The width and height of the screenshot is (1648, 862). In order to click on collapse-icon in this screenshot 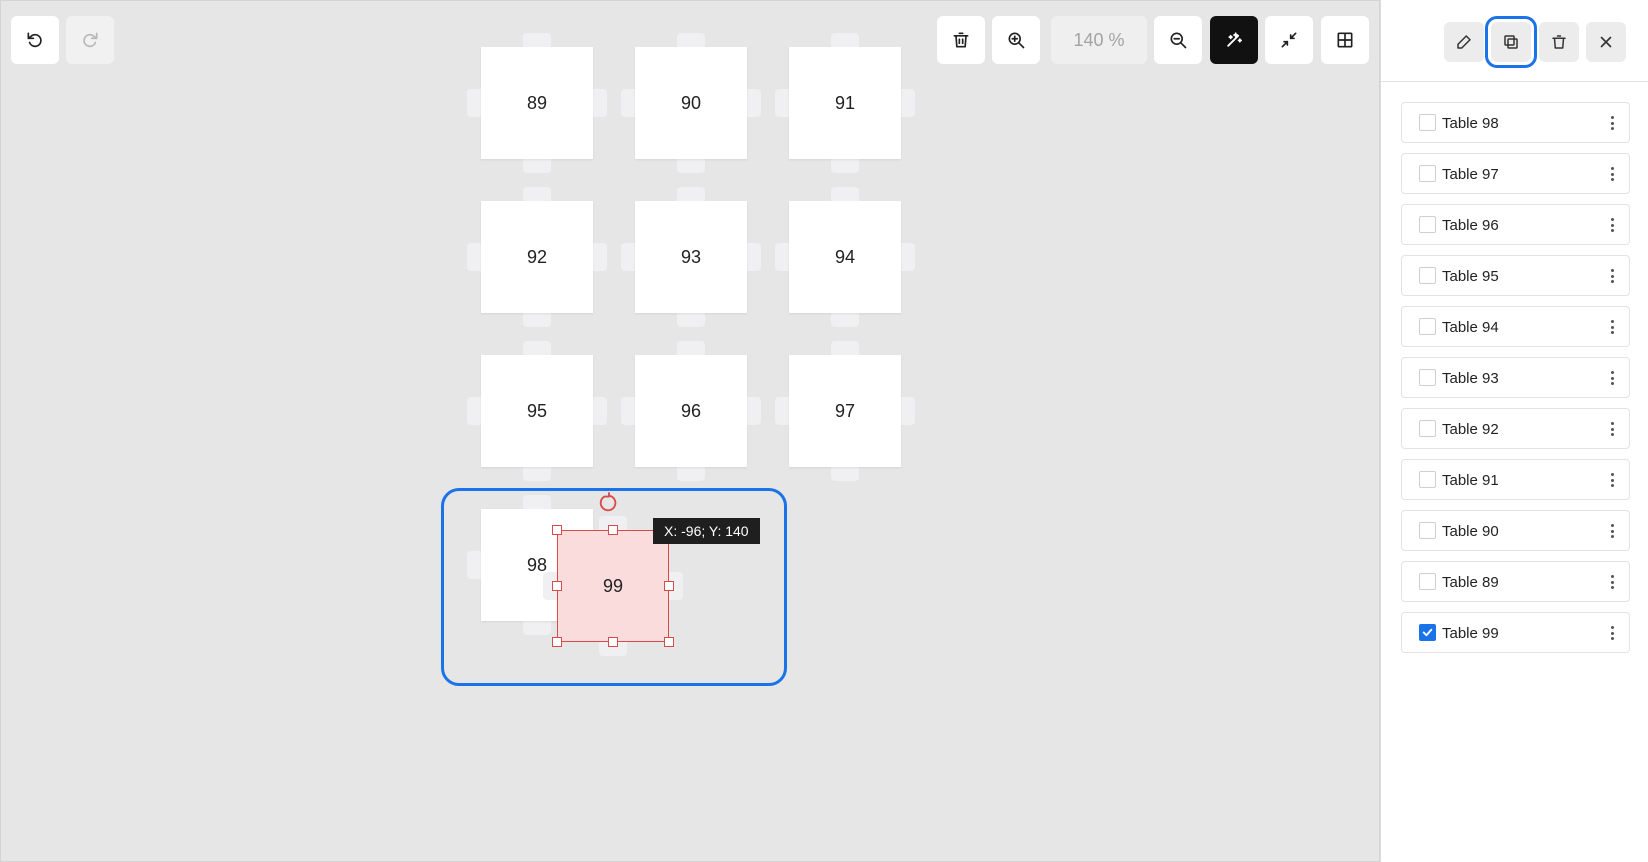, I will do `click(1289, 40)`.